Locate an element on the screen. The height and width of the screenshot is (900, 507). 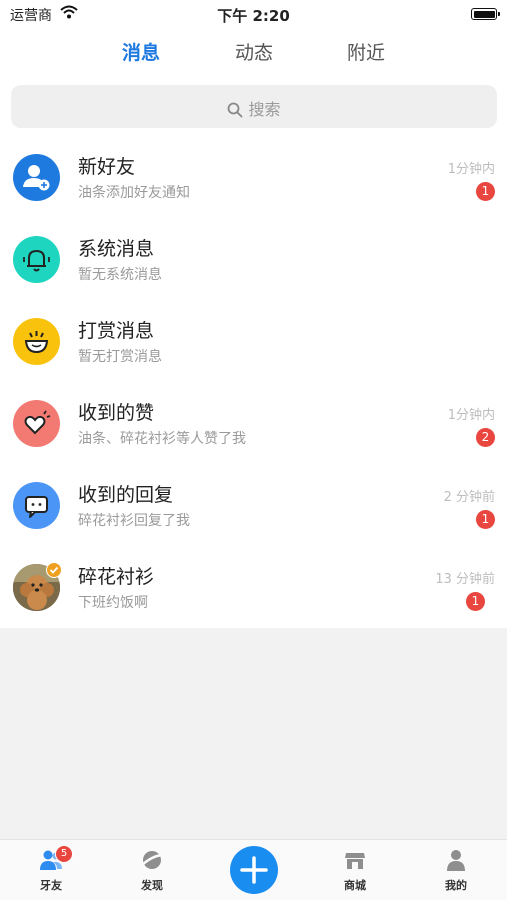
tabbar-item-me: 我的 is located at coordinates (456, 870).